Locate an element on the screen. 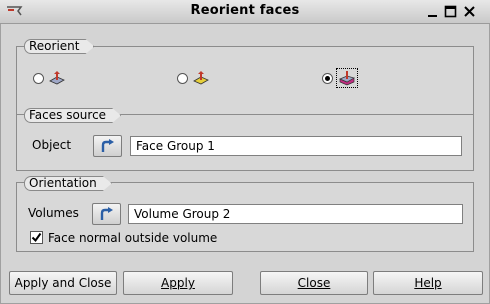 This screenshot has width=490, height=304. title-bar: Reorient faces is located at coordinates (245, 12).